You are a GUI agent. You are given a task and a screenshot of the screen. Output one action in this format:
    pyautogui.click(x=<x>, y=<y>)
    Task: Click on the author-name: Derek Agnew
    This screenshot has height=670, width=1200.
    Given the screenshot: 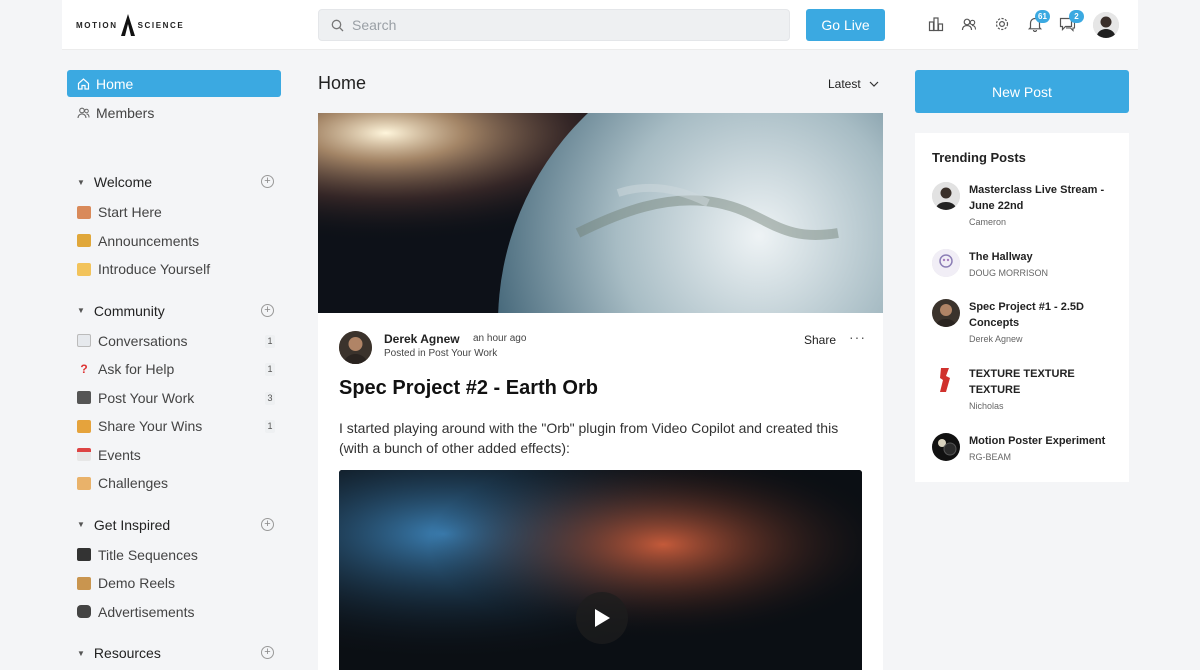 What is the action you would take?
    pyautogui.click(x=422, y=339)
    